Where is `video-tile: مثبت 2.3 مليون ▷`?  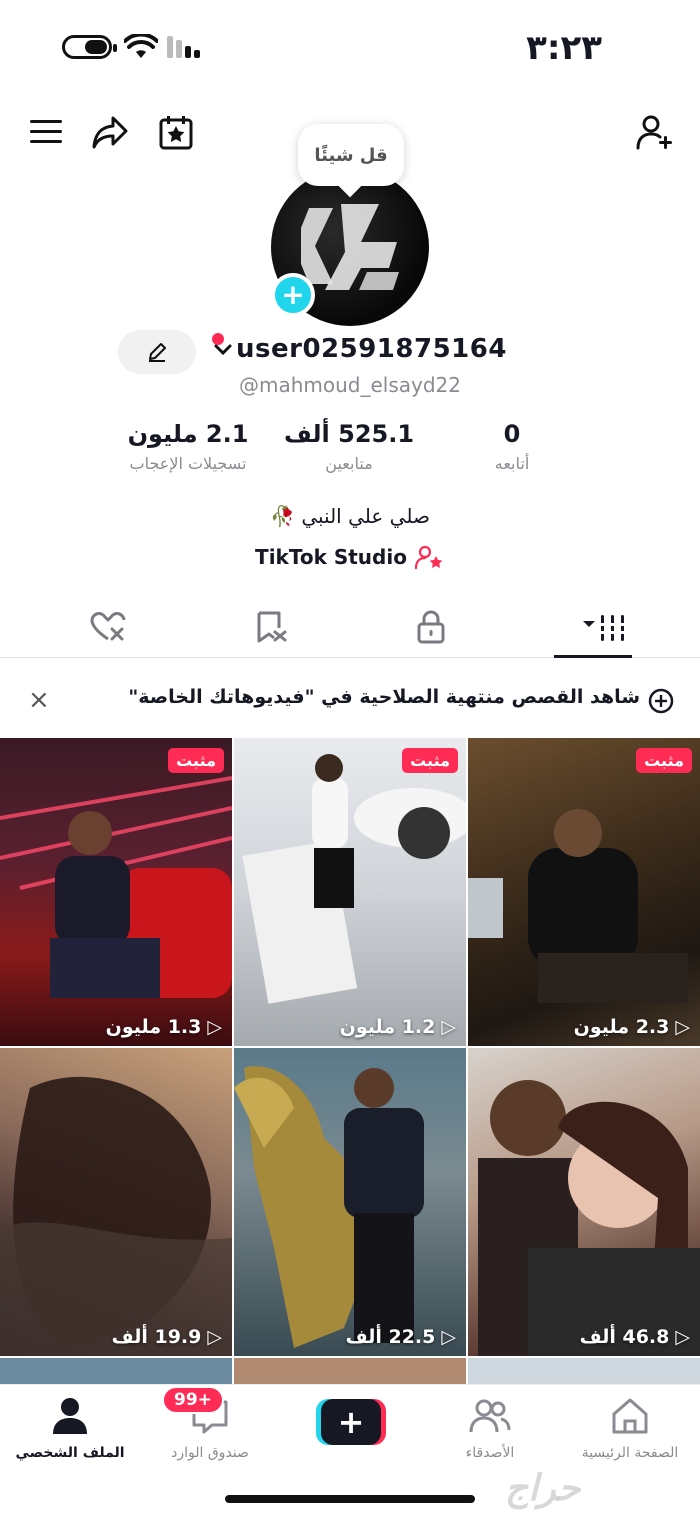 video-tile: مثبت 2.3 مليون ▷ is located at coordinates (584, 892).